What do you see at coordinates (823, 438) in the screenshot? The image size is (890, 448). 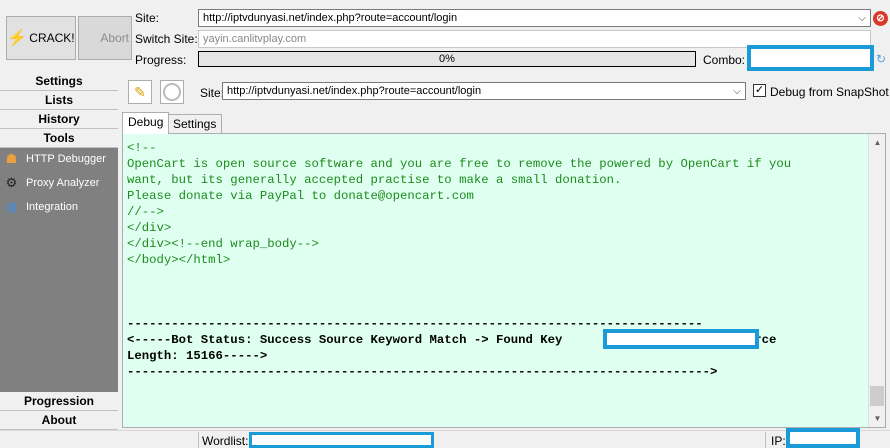 I see `ip-redaction` at bounding box center [823, 438].